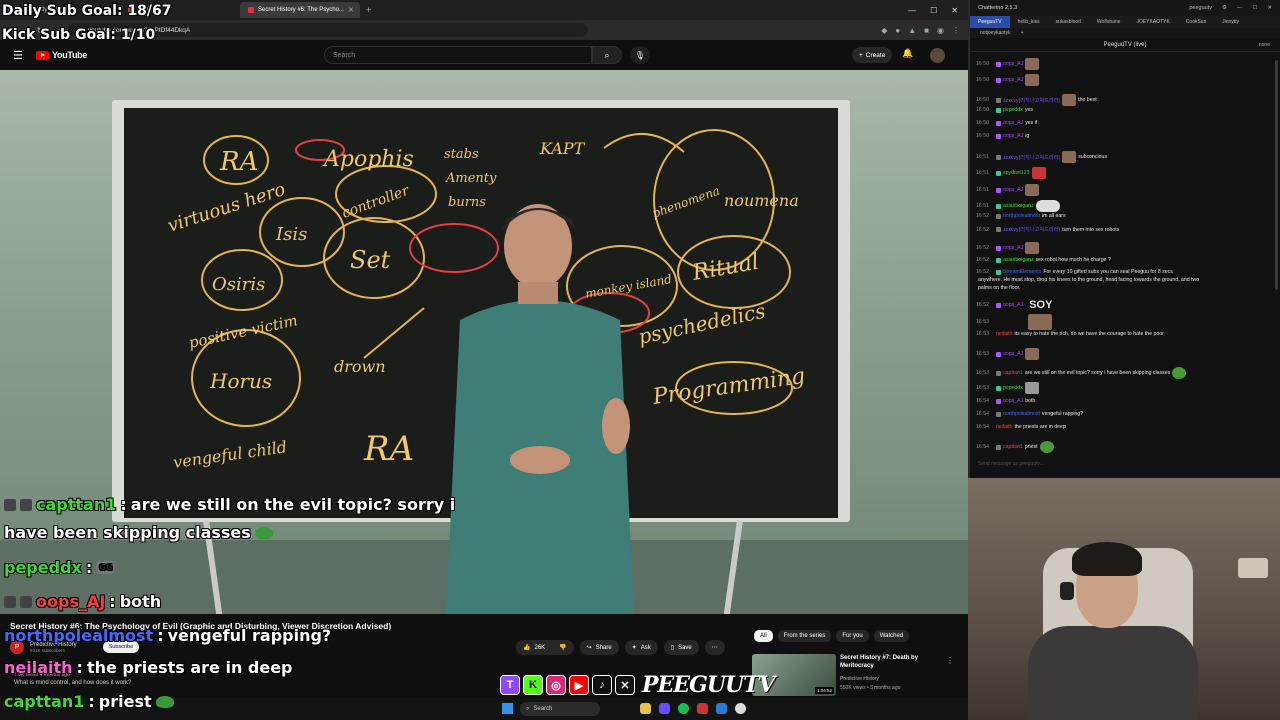 The height and width of the screenshot is (720, 1280). I want to click on timestamp: 16:52, so click(982, 248).